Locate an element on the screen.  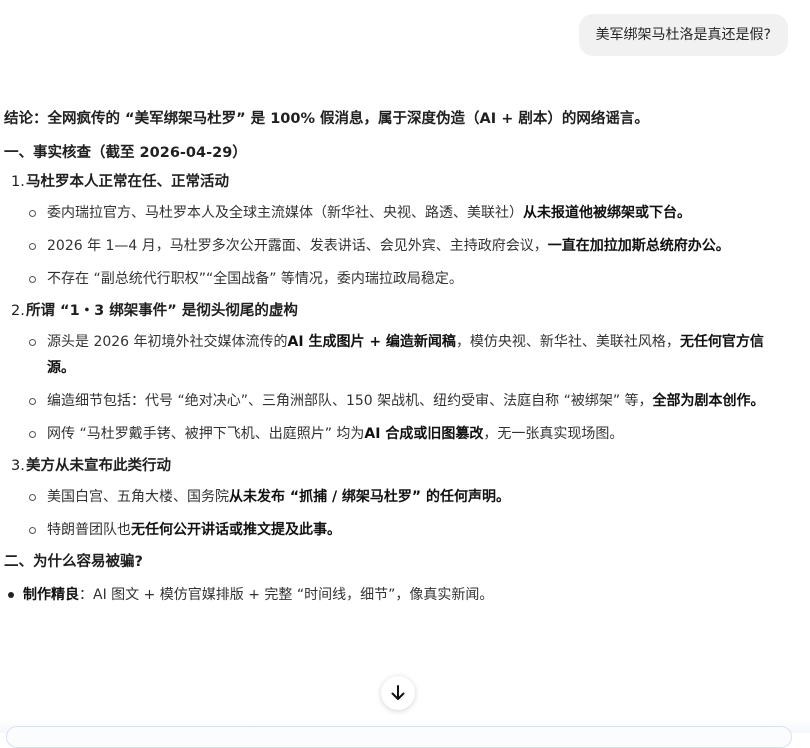
list-item: 不存在 “副总统代行职权”“全国战备” 等情况，委内瑞拉政局稳定。 is located at coordinates (399, 279).